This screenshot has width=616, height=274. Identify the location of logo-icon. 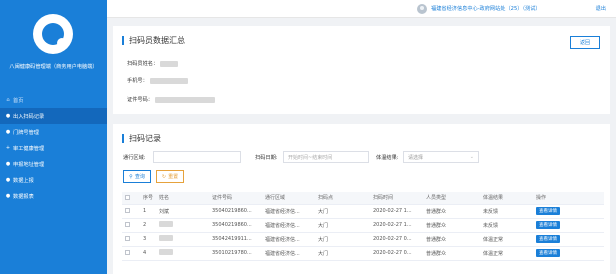
(53, 34).